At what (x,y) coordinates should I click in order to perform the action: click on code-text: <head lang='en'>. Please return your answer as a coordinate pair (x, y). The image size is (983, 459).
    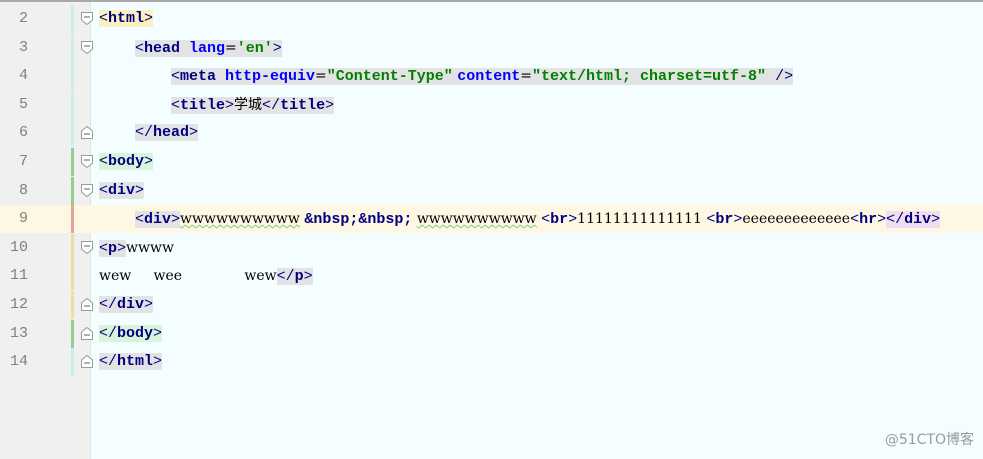
    Looking at the image, I should click on (208, 48).